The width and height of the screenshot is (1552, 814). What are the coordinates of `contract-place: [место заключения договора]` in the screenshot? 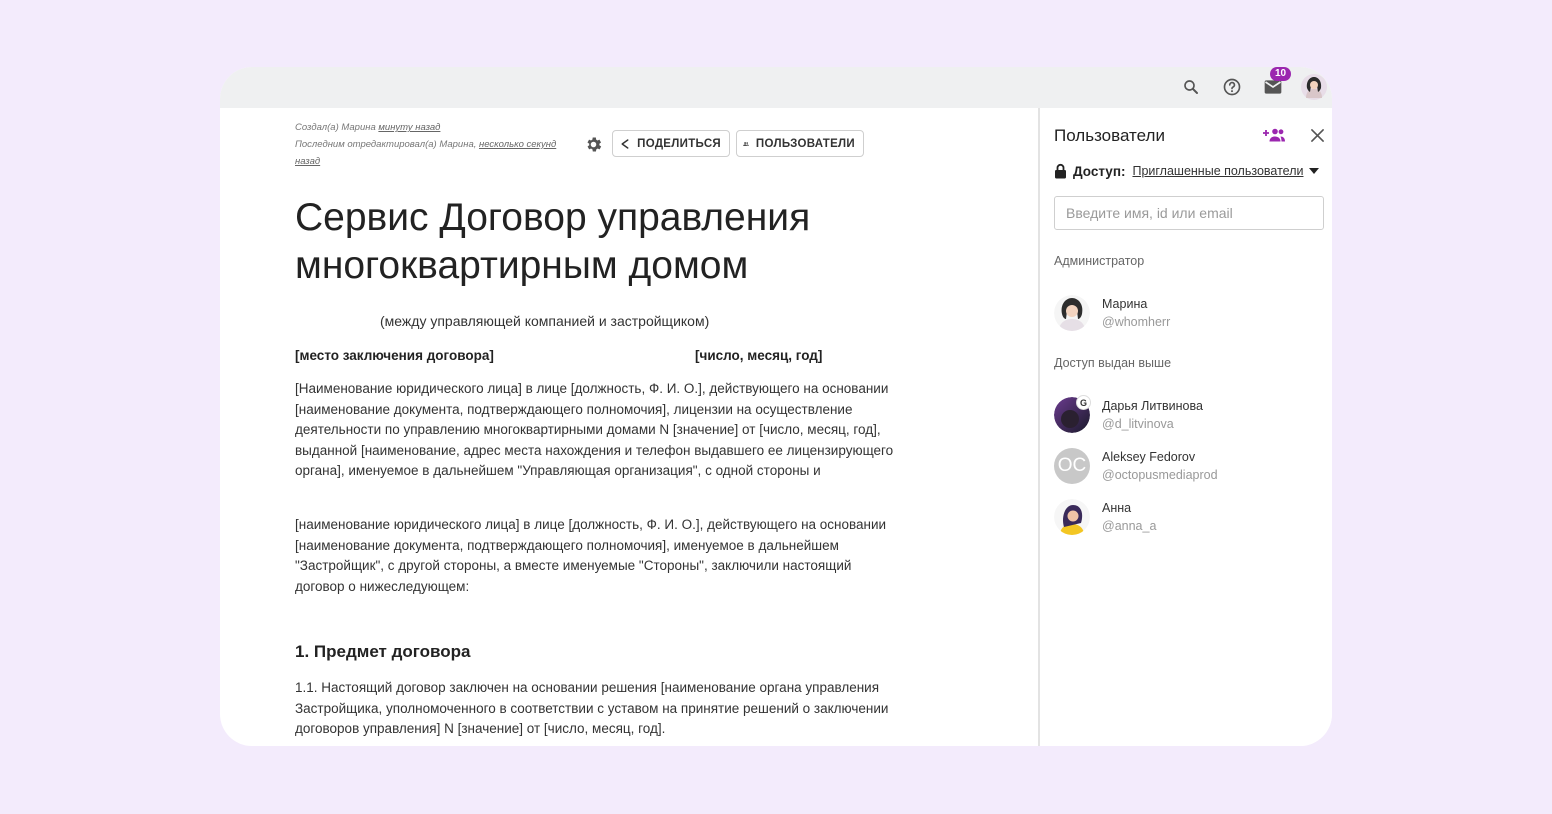 It's located at (394, 355).